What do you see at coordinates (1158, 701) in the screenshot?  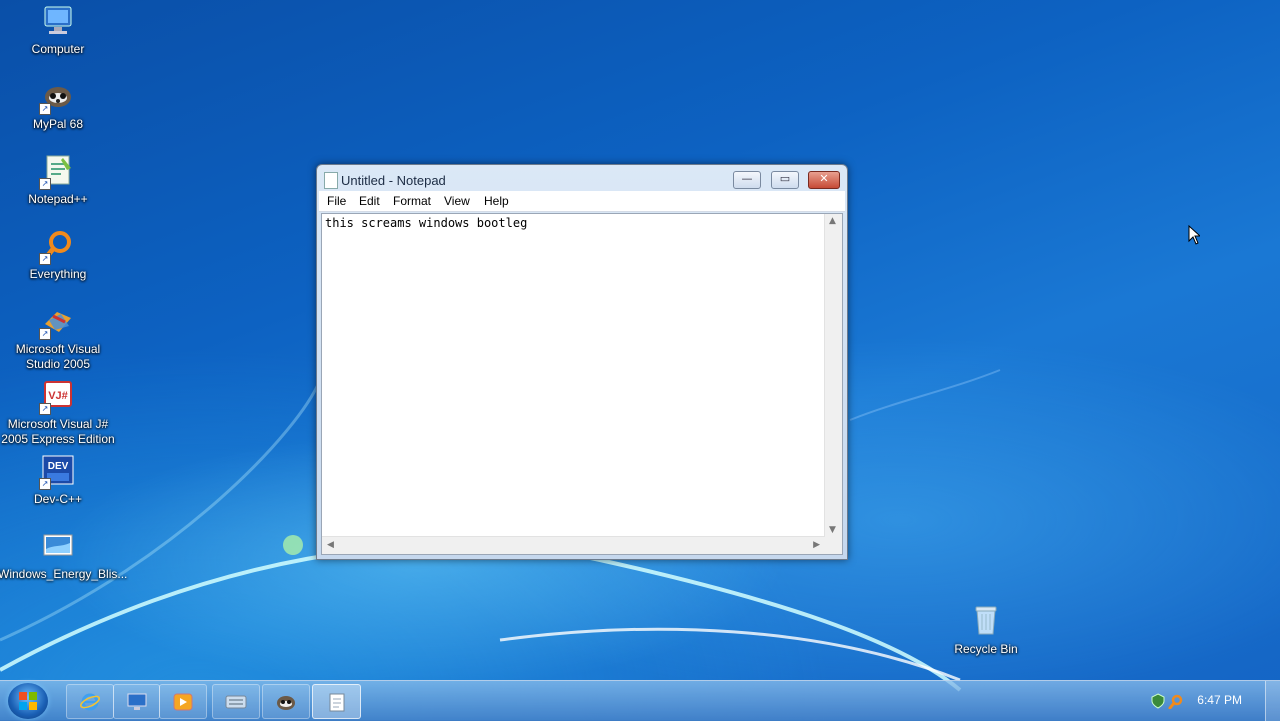 I see `security-tray-icon` at bounding box center [1158, 701].